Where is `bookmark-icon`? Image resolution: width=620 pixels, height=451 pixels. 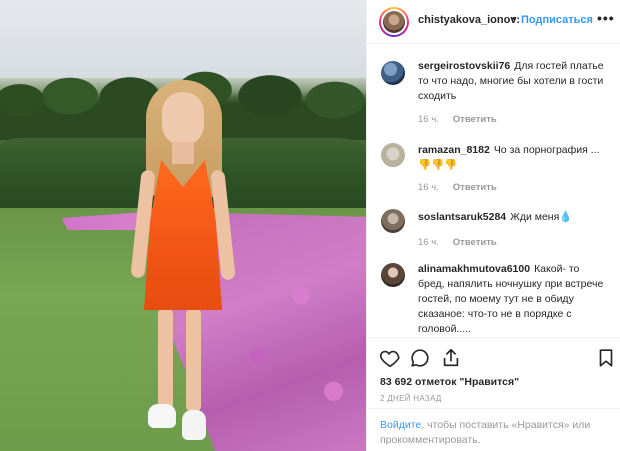
bookmark-icon is located at coordinates (606, 358).